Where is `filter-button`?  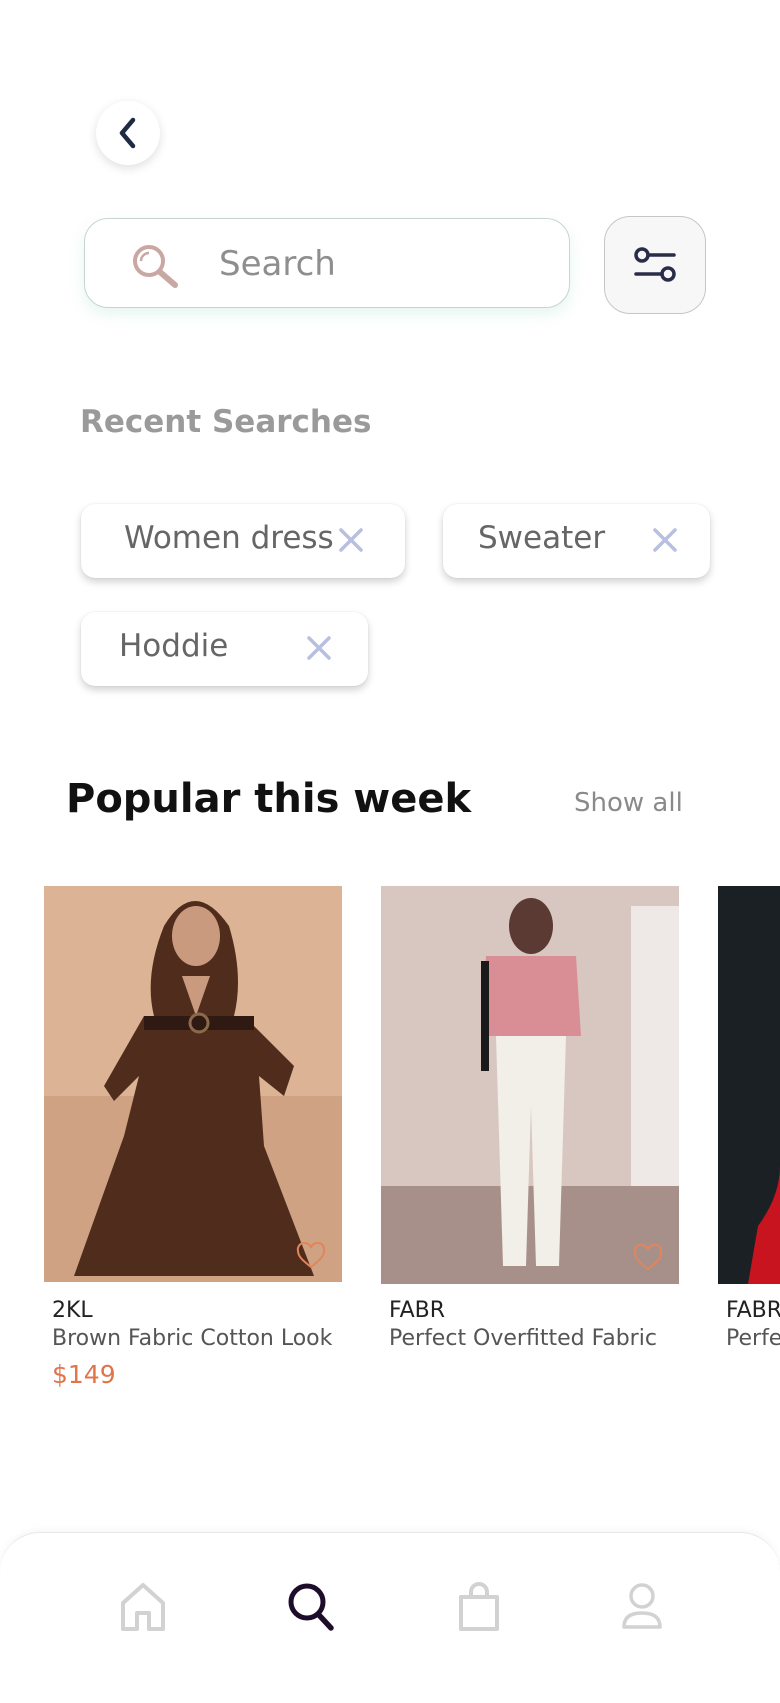 filter-button is located at coordinates (655, 265).